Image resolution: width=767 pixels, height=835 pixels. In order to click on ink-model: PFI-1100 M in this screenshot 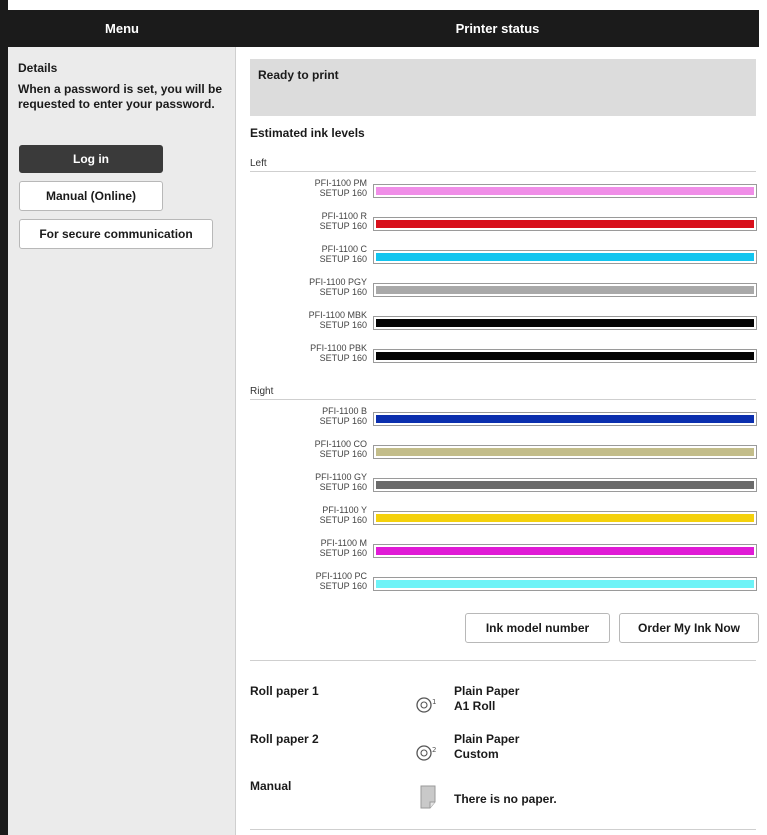, I will do `click(343, 543)`.